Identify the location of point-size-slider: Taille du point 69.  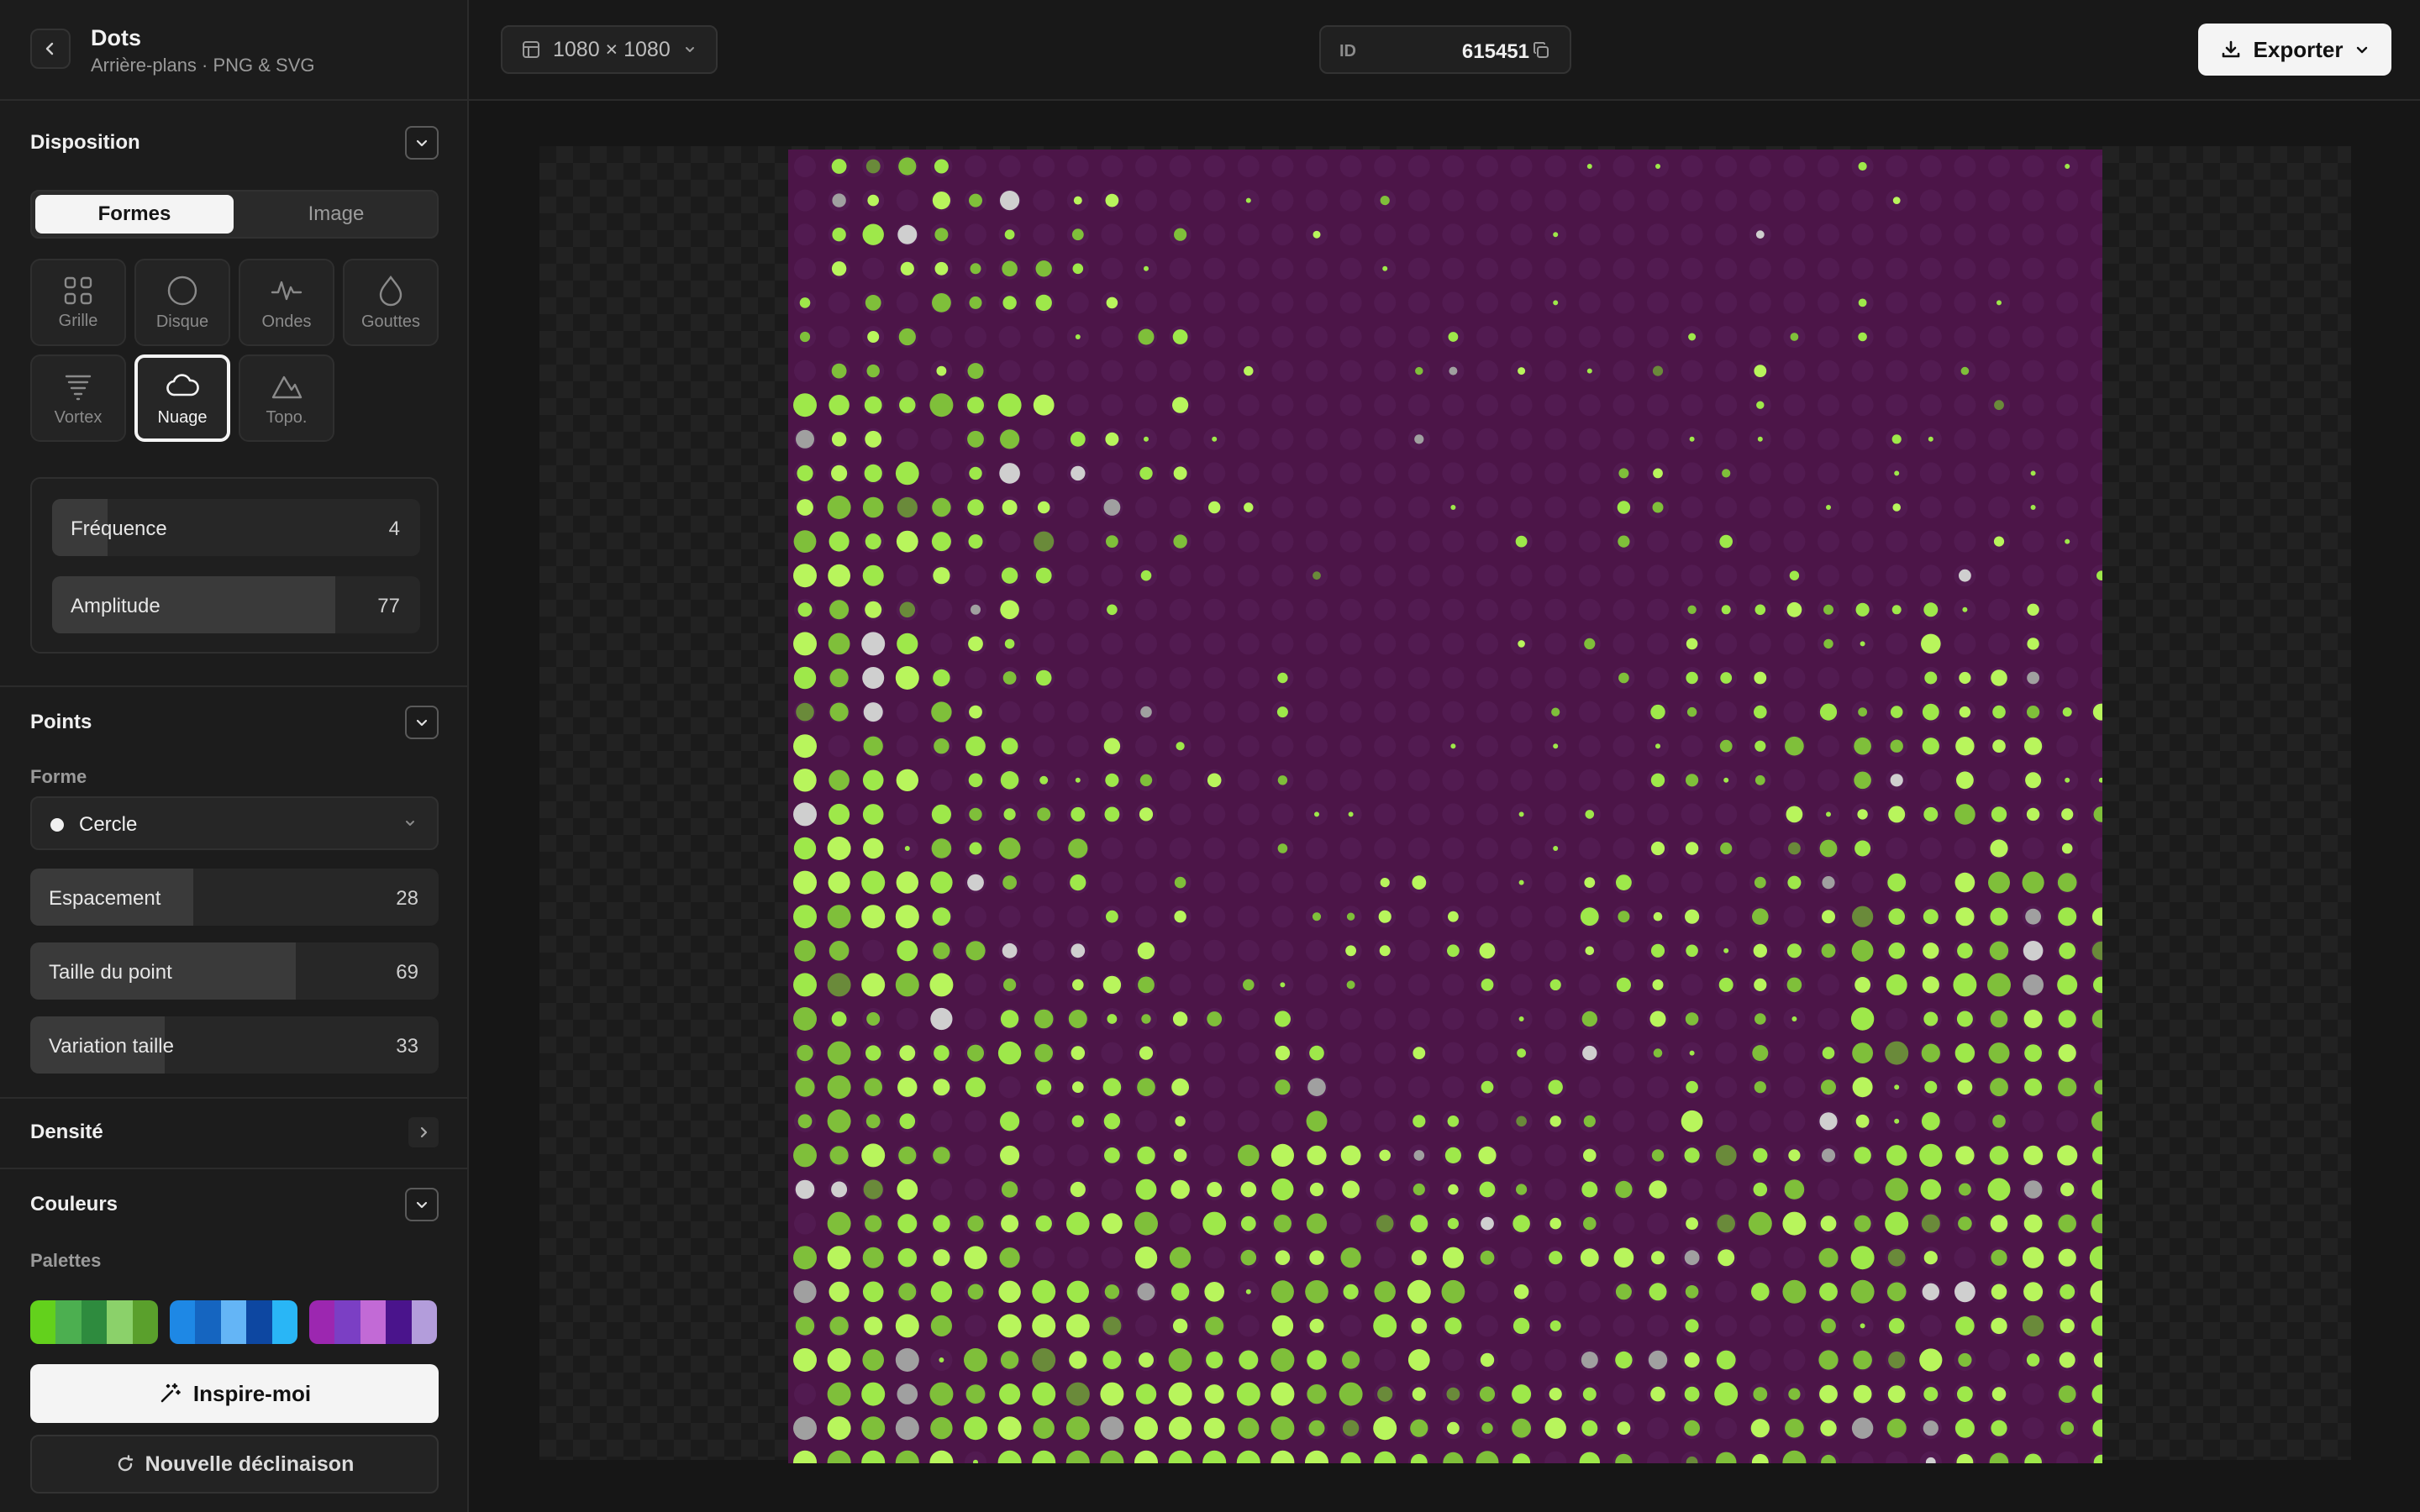
(234, 971).